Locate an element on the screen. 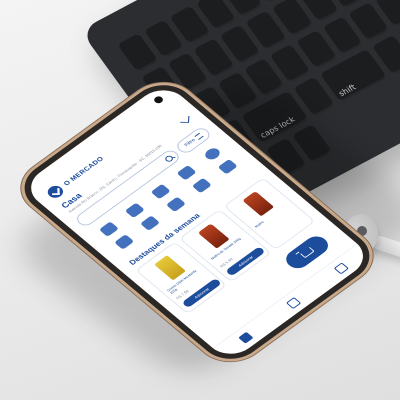 Image resolution: width=400 pixels, height=400 pixels. drinks-icon is located at coordinates (201, 185).